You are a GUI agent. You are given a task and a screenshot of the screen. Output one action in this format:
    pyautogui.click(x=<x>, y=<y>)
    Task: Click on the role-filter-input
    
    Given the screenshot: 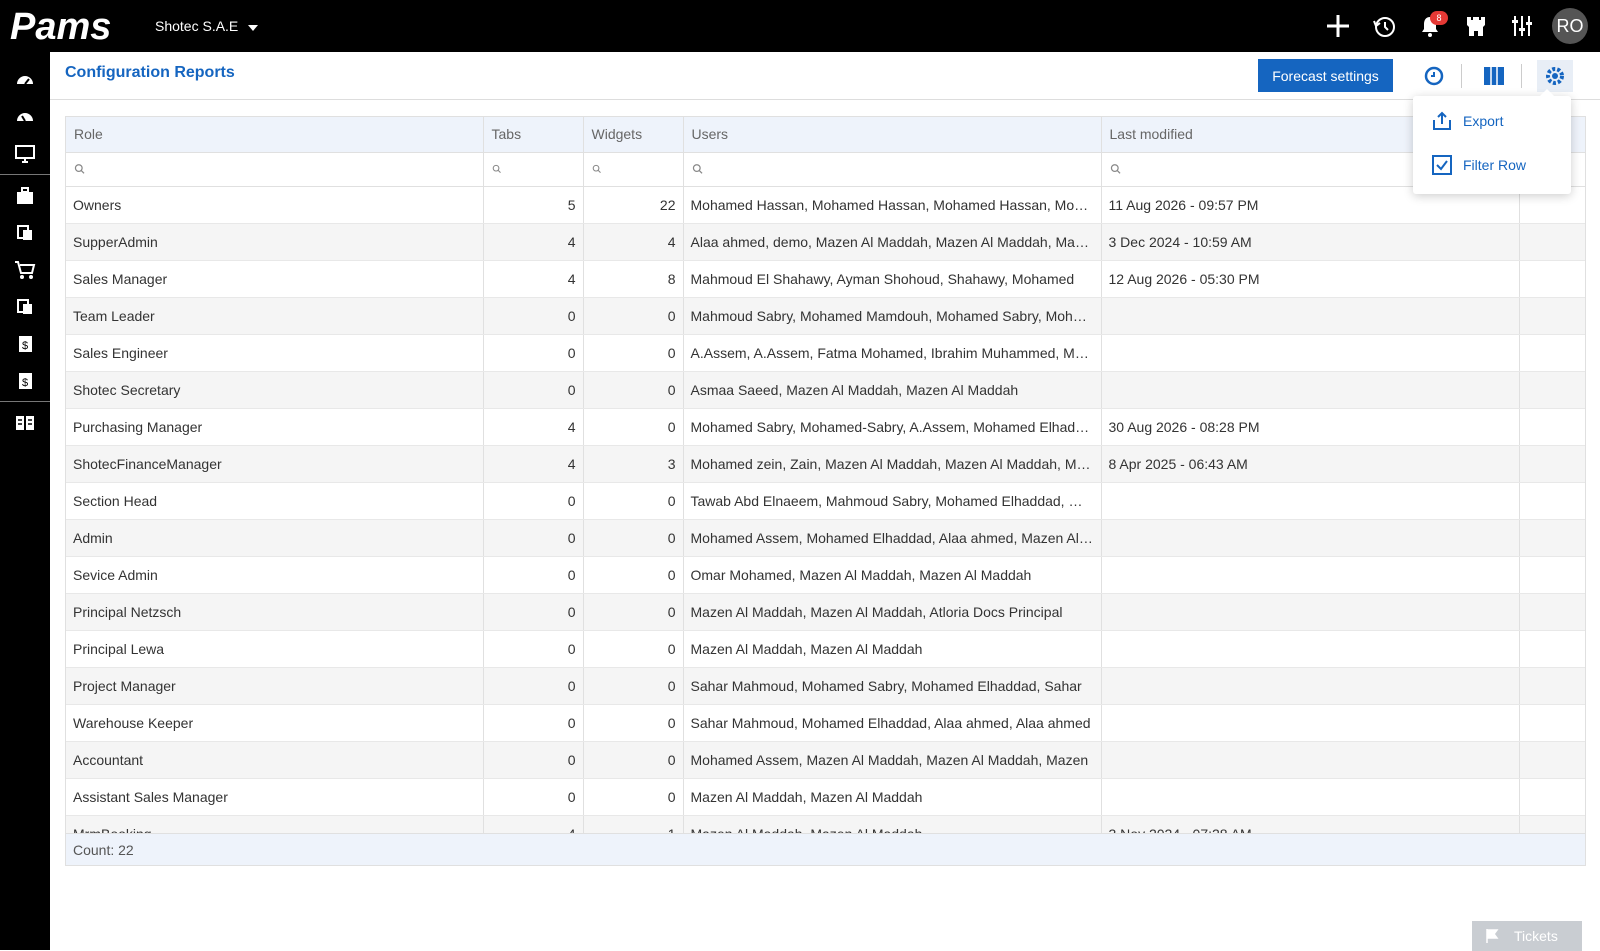 What is the action you would take?
    pyautogui.click(x=283, y=169)
    